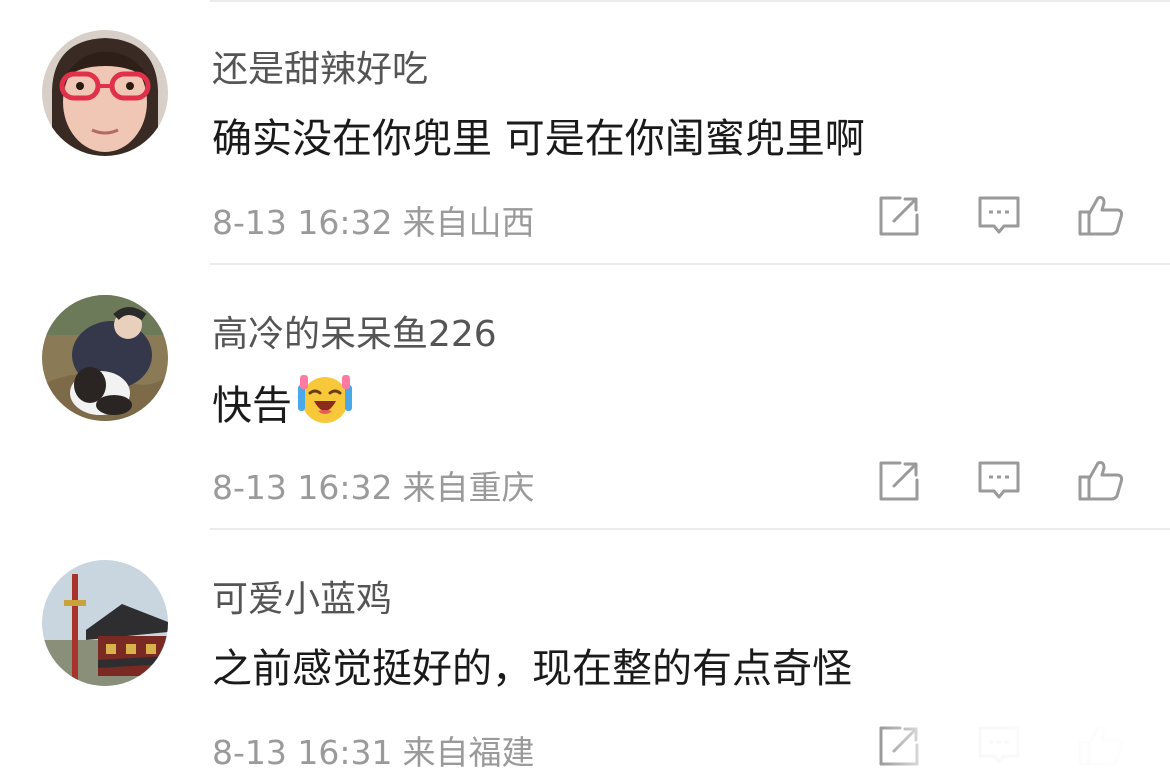  What do you see at coordinates (1025, 750) in the screenshot?
I see `fade-overlay` at bounding box center [1025, 750].